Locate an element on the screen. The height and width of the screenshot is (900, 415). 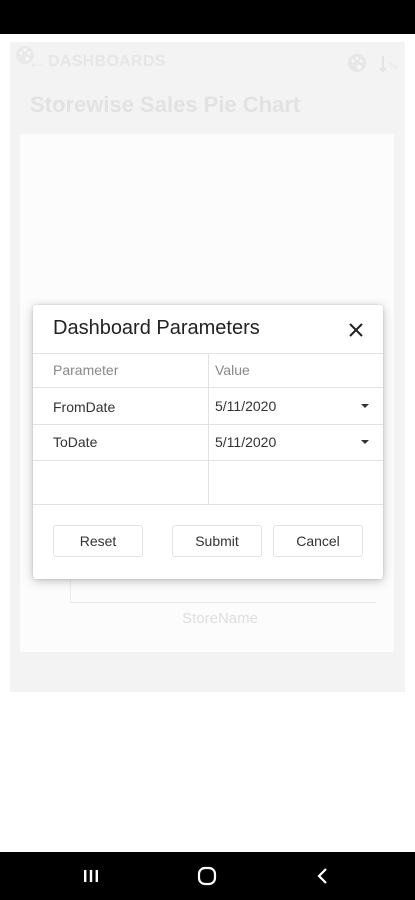
page-title: Storewise Sales Pie Chart is located at coordinates (165, 104).